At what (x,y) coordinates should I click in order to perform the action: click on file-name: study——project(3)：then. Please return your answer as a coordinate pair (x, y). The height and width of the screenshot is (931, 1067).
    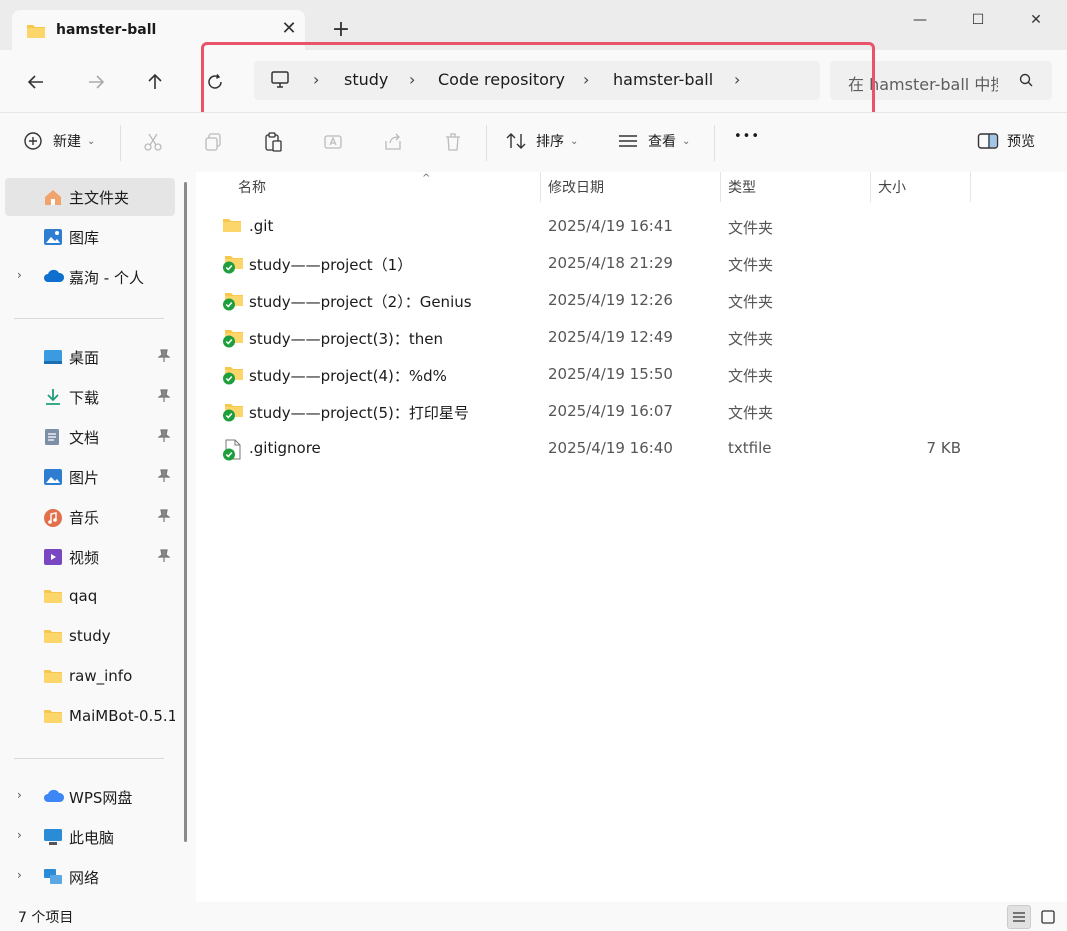
    Looking at the image, I should click on (346, 339).